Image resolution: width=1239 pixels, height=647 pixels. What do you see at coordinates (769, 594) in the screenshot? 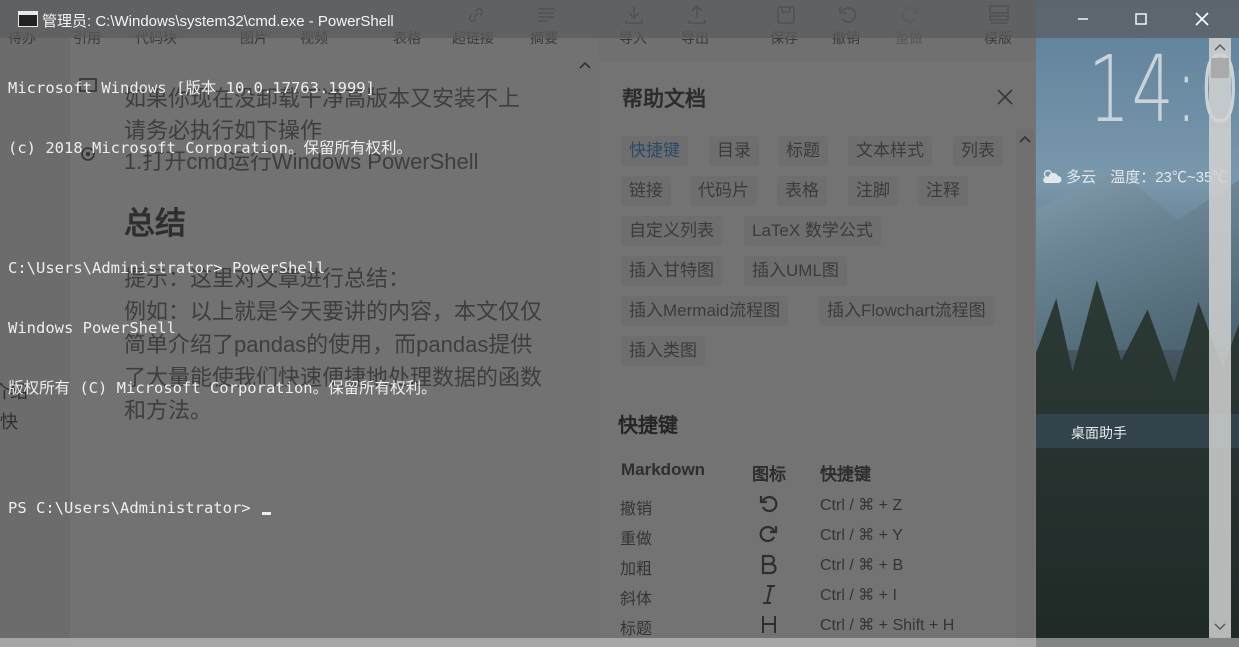
I see `italic-icon` at bounding box center [769, 594].